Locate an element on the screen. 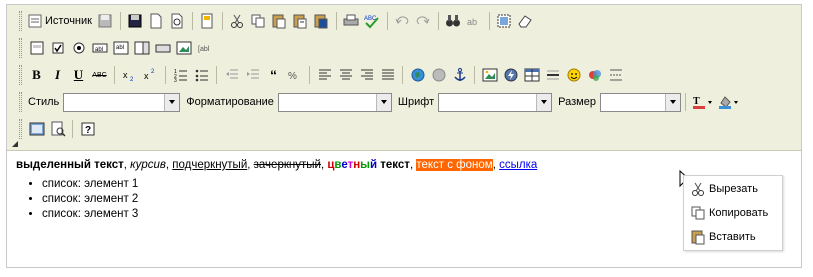 The image size is (813, 277). smiley-button is located at coordinates (573, 75).